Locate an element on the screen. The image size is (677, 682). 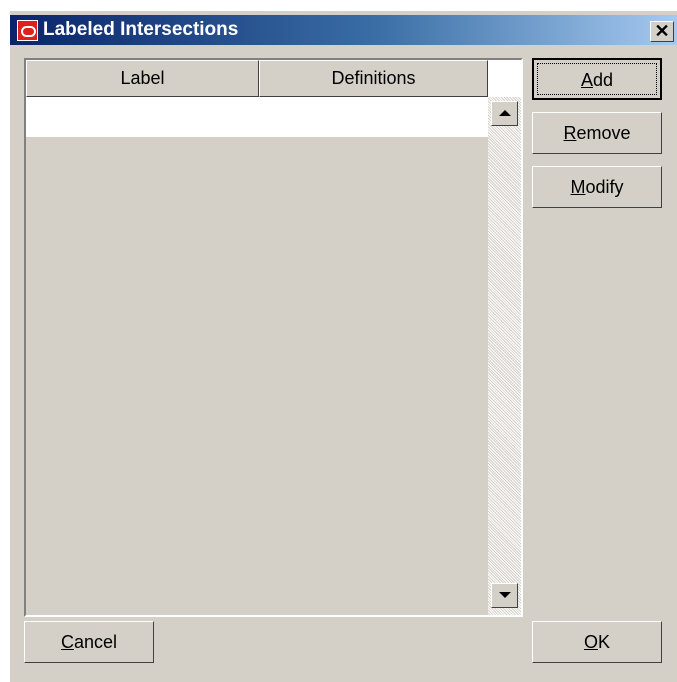
vertical-scrollbar is located at coordinates (504, 356).